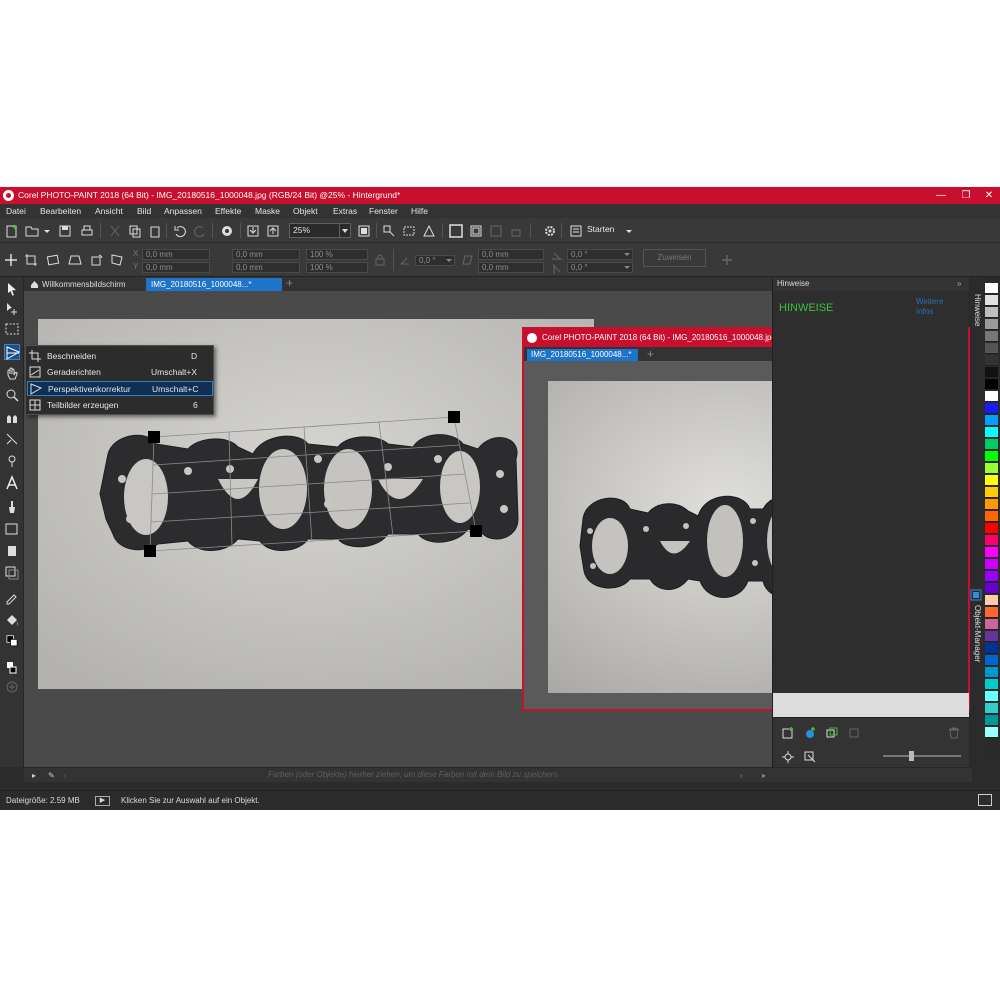 This screenshot has width=1000, height=1000. I want to click on shadow-tool-icon, so click(12, 573).